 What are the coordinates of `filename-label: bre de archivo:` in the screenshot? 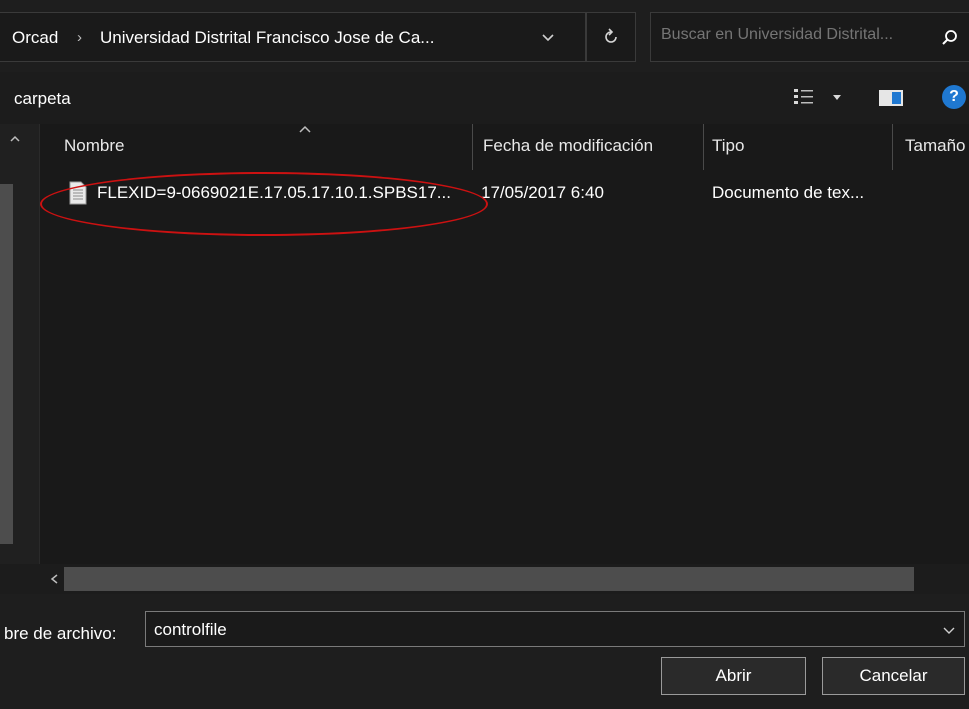 It's located at (60, 633).